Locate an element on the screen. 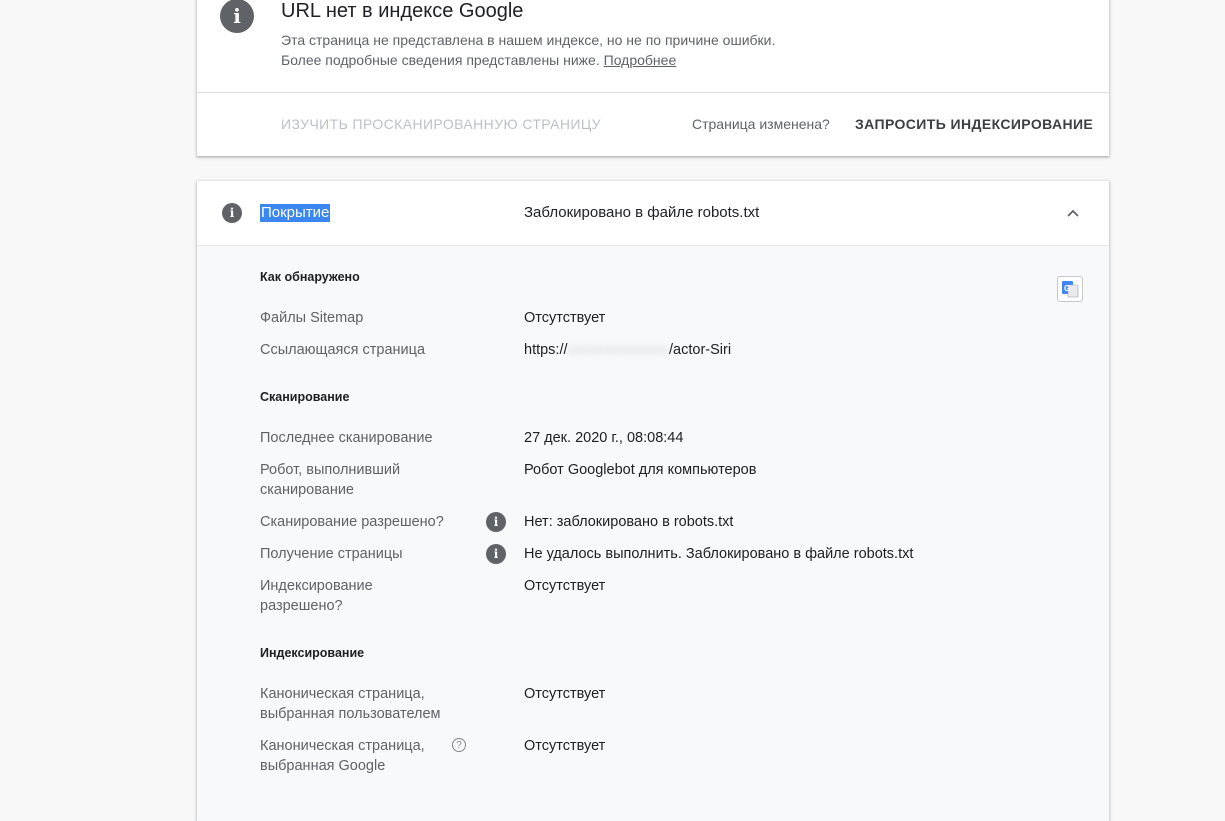 This screenshot has height=821, width=1225. indexing-allowed-label-line-2: разрешено? is located at coordinates (301, 606).